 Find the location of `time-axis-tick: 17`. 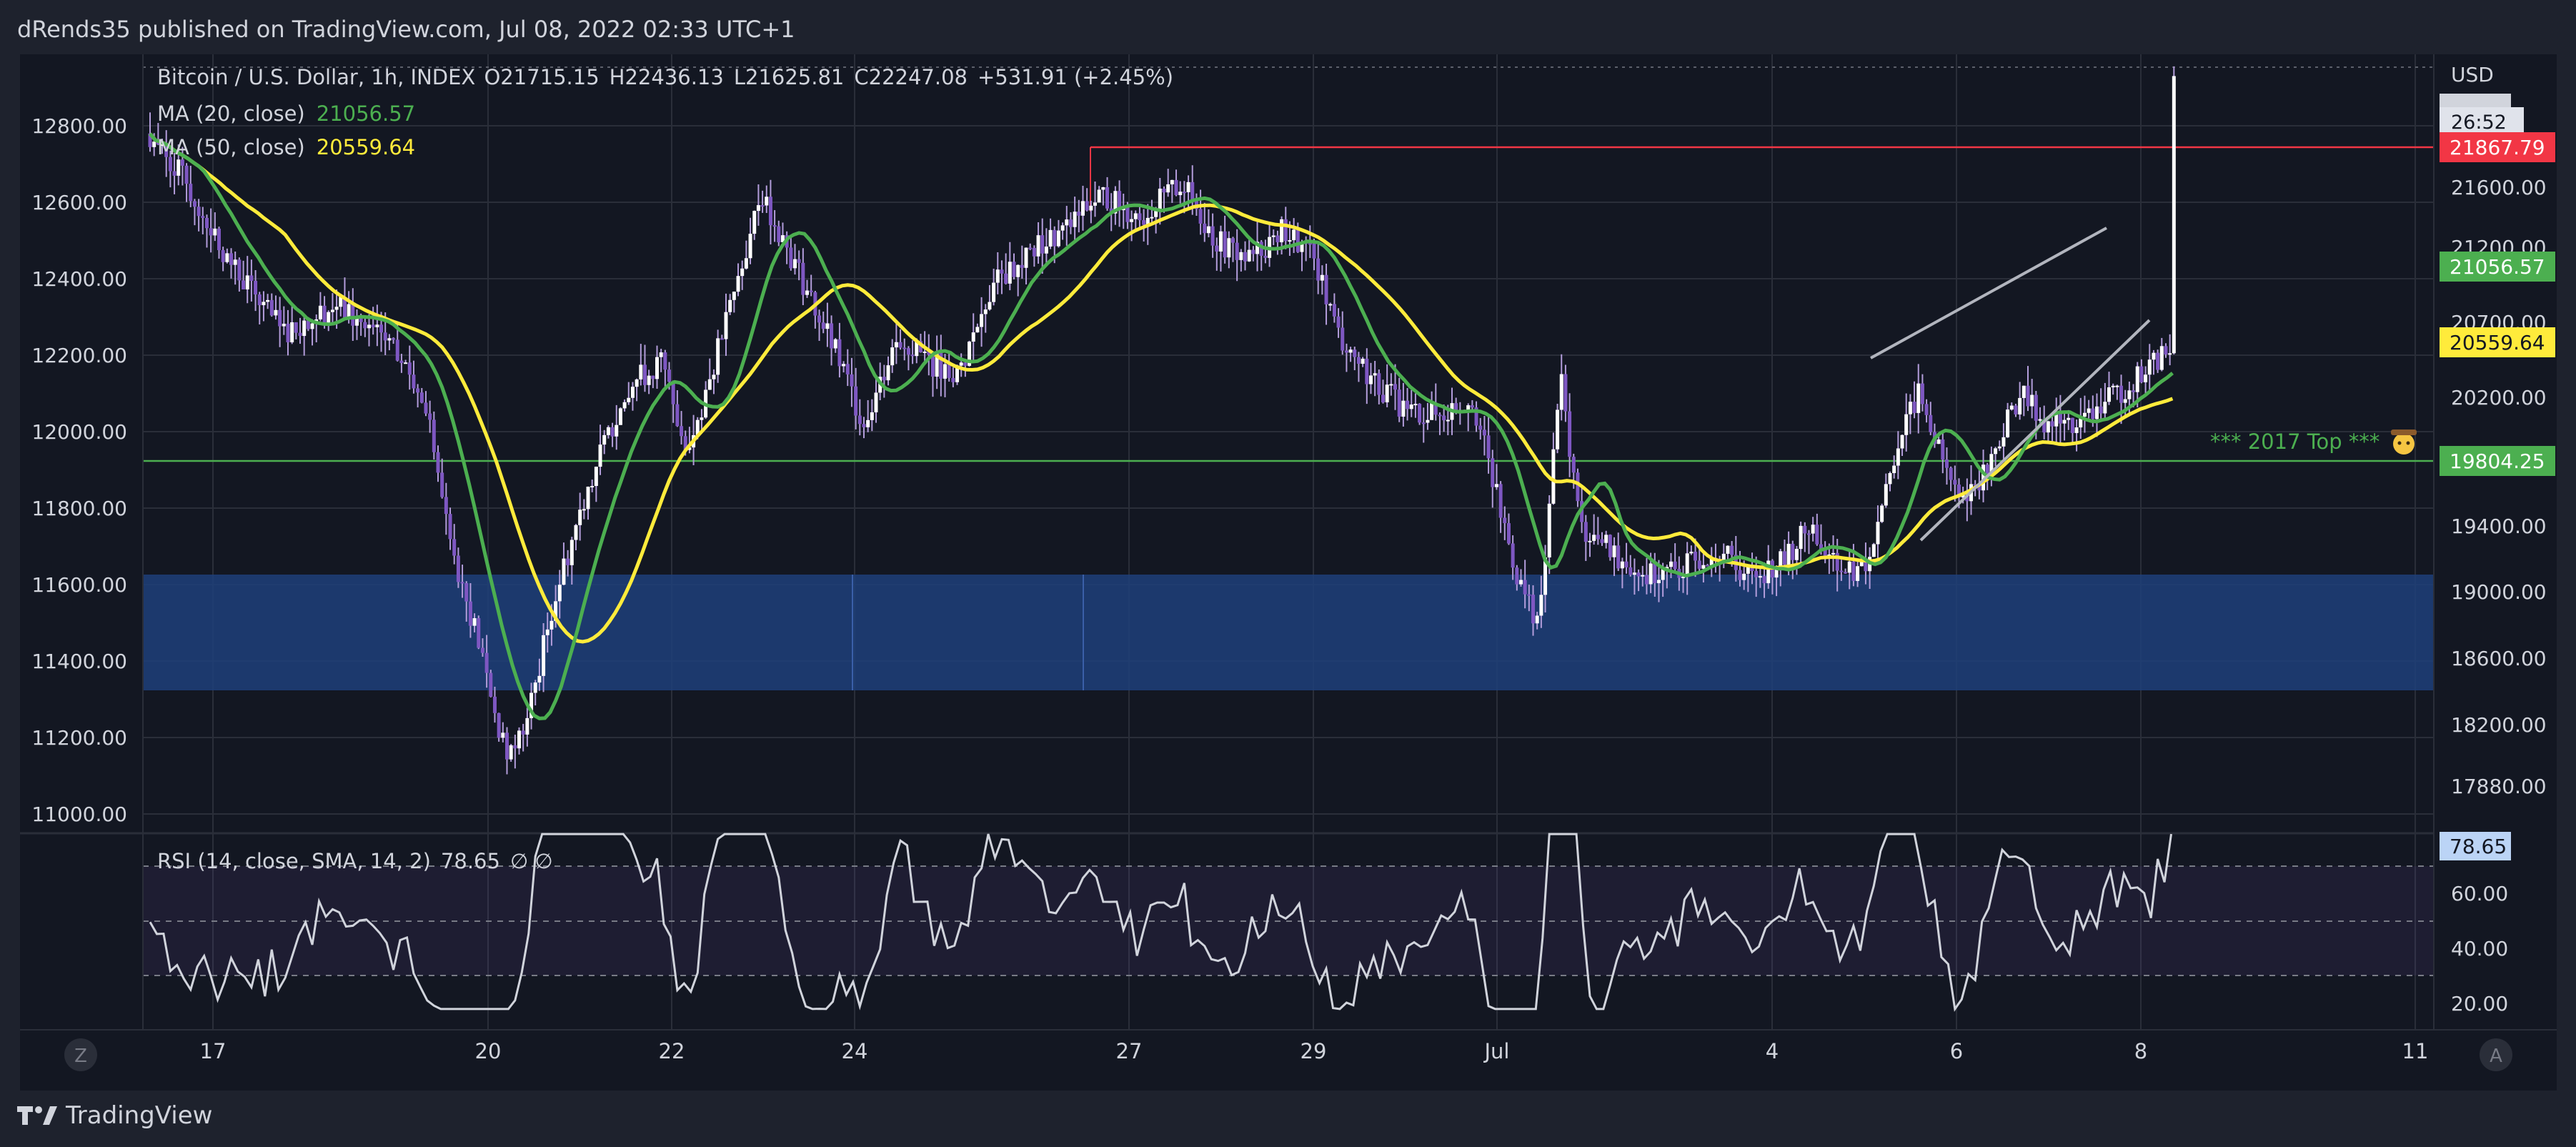

time-axis-tick: 17 is located at coordinates (213, 1051).